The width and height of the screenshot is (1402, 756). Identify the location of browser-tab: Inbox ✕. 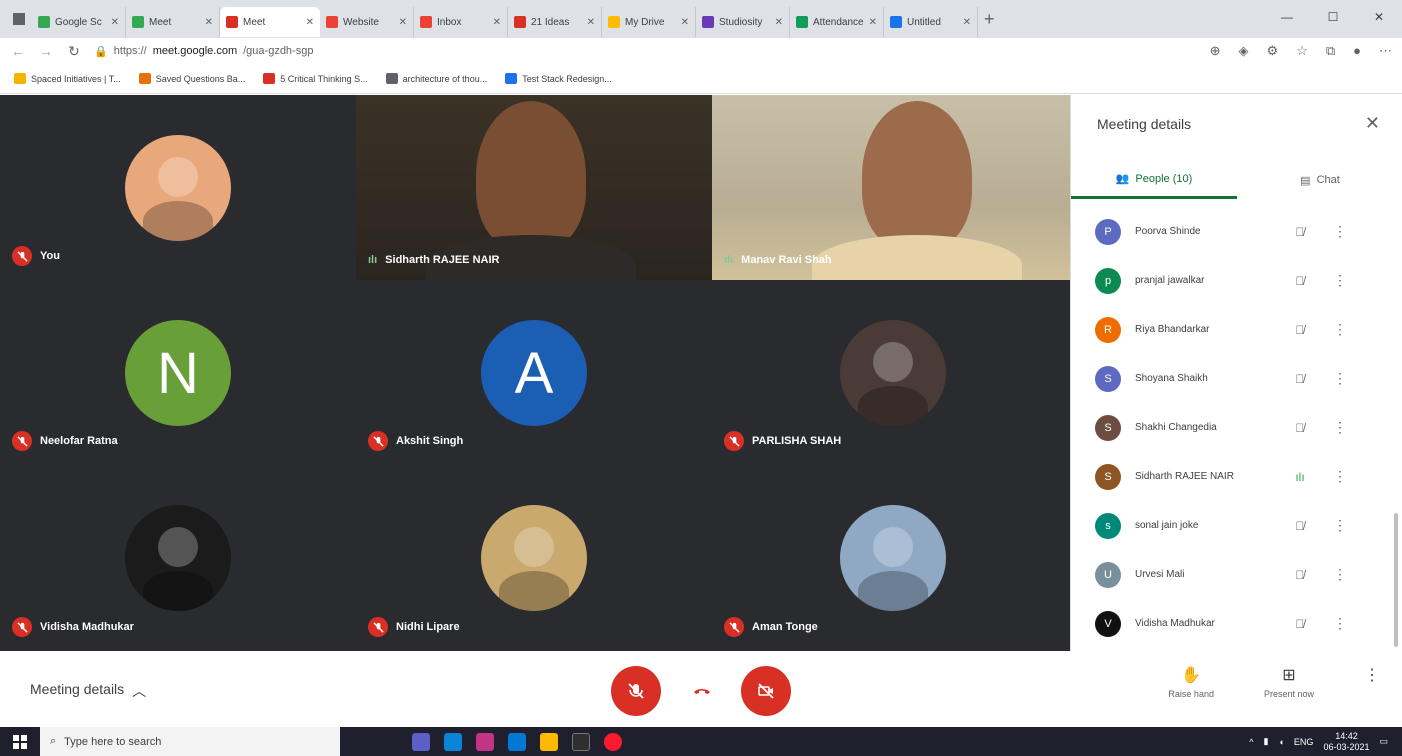
(461, 22).